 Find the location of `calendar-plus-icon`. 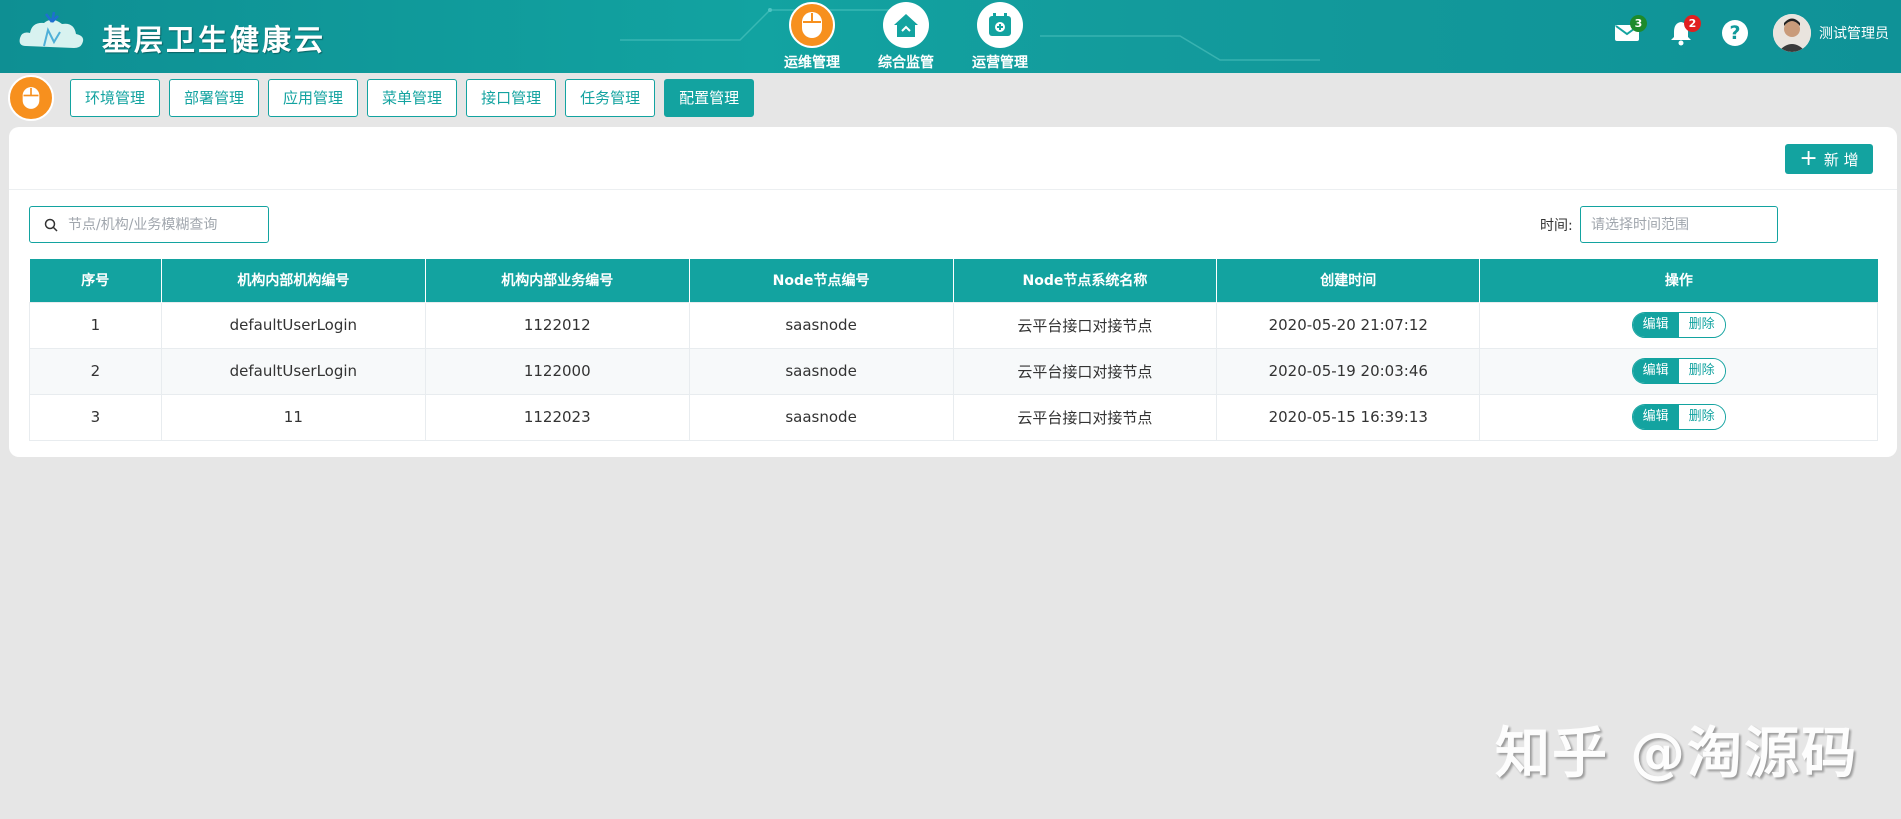

calendar-plus-icon is located at coordinates (1000, 25).